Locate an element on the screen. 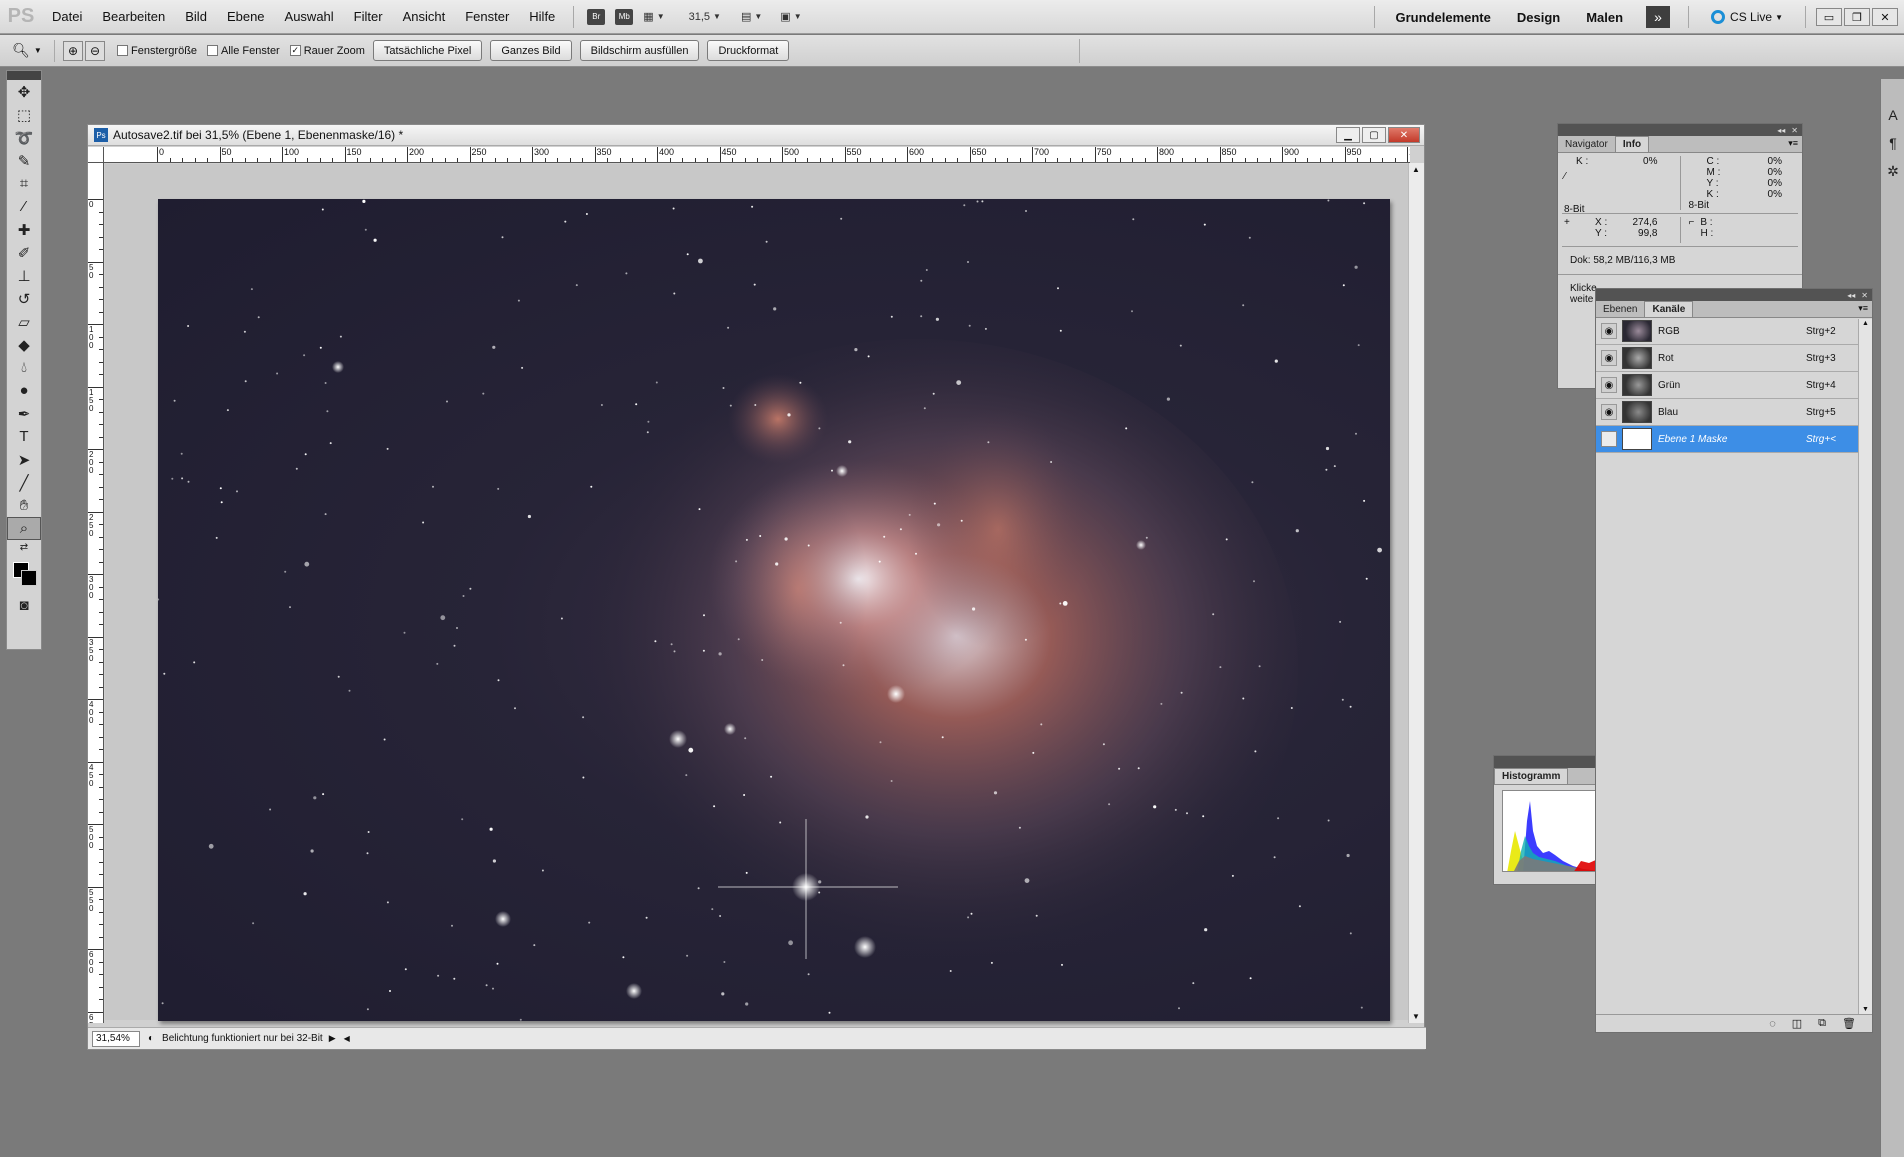 This screenshot has width=1904, height=1157. checkbox-rauer-zoom: ✓ Rauer Zoom is located at coordinates (327, 51).